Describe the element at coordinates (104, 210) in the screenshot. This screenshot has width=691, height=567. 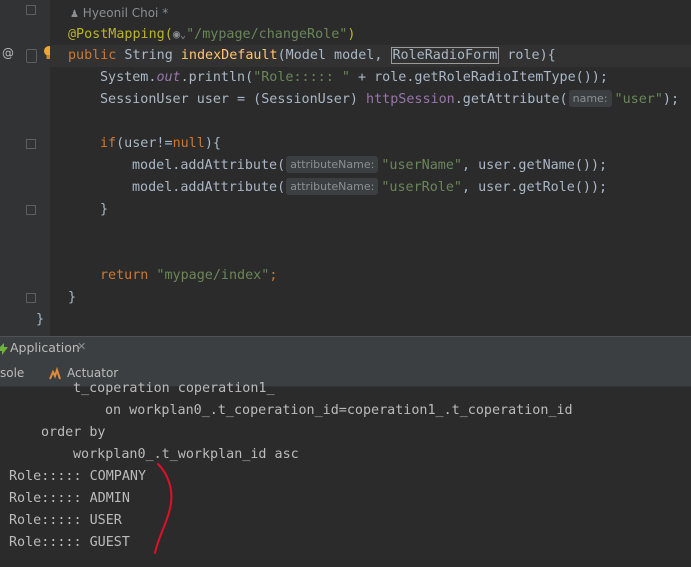
I see `code-line-if-close: }` at that location.